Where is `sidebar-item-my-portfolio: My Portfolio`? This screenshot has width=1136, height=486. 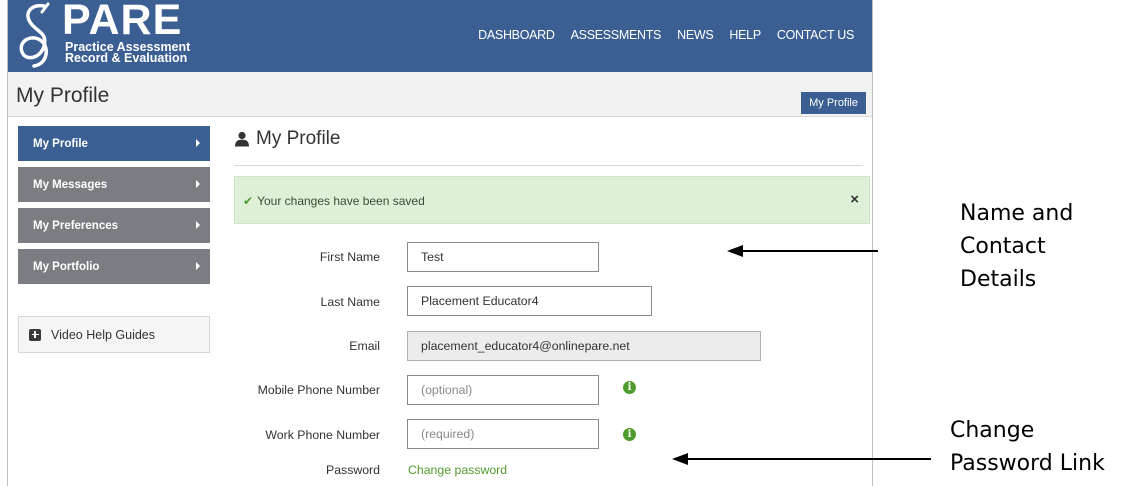 sidebar-item-my-portfolio: My Portfolio is located at coordinates (114, 266).